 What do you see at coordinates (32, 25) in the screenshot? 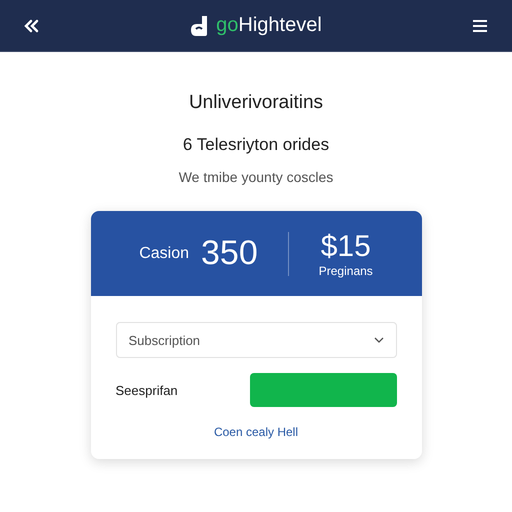
I see `back-icon` at bounding box center [32, 25].